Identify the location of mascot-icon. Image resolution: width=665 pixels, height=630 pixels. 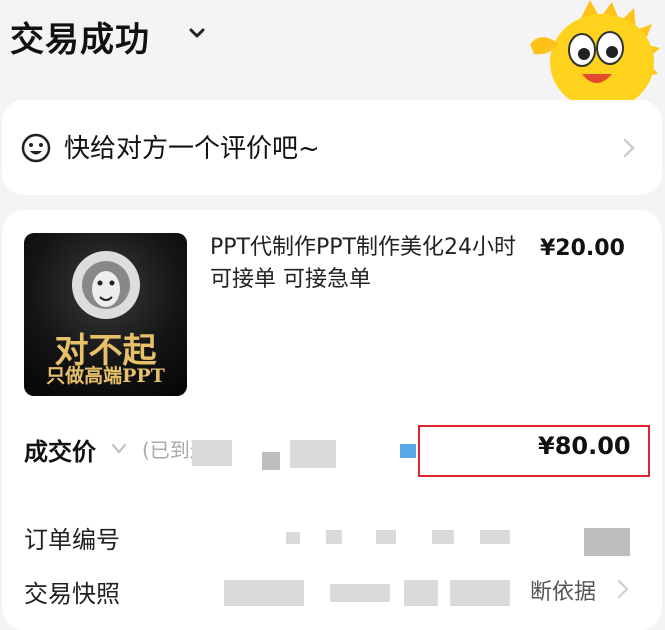
(595, 54).